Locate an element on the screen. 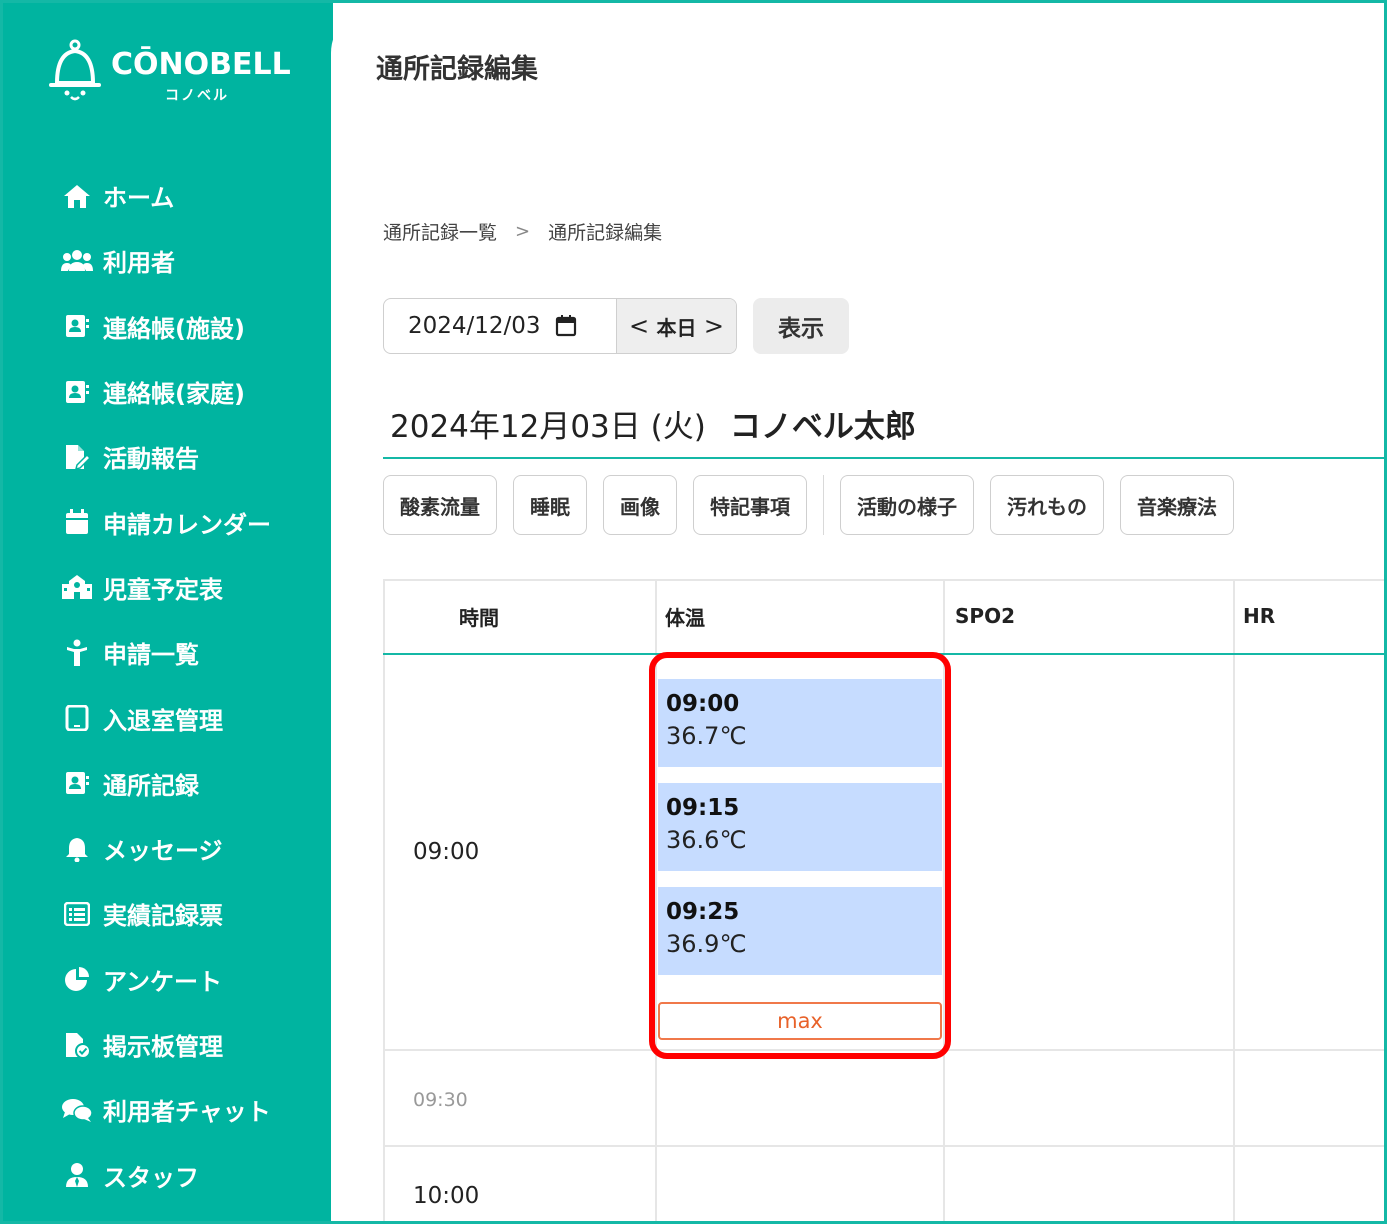  tab-image: 画像 is located at coordinates (640, 505).